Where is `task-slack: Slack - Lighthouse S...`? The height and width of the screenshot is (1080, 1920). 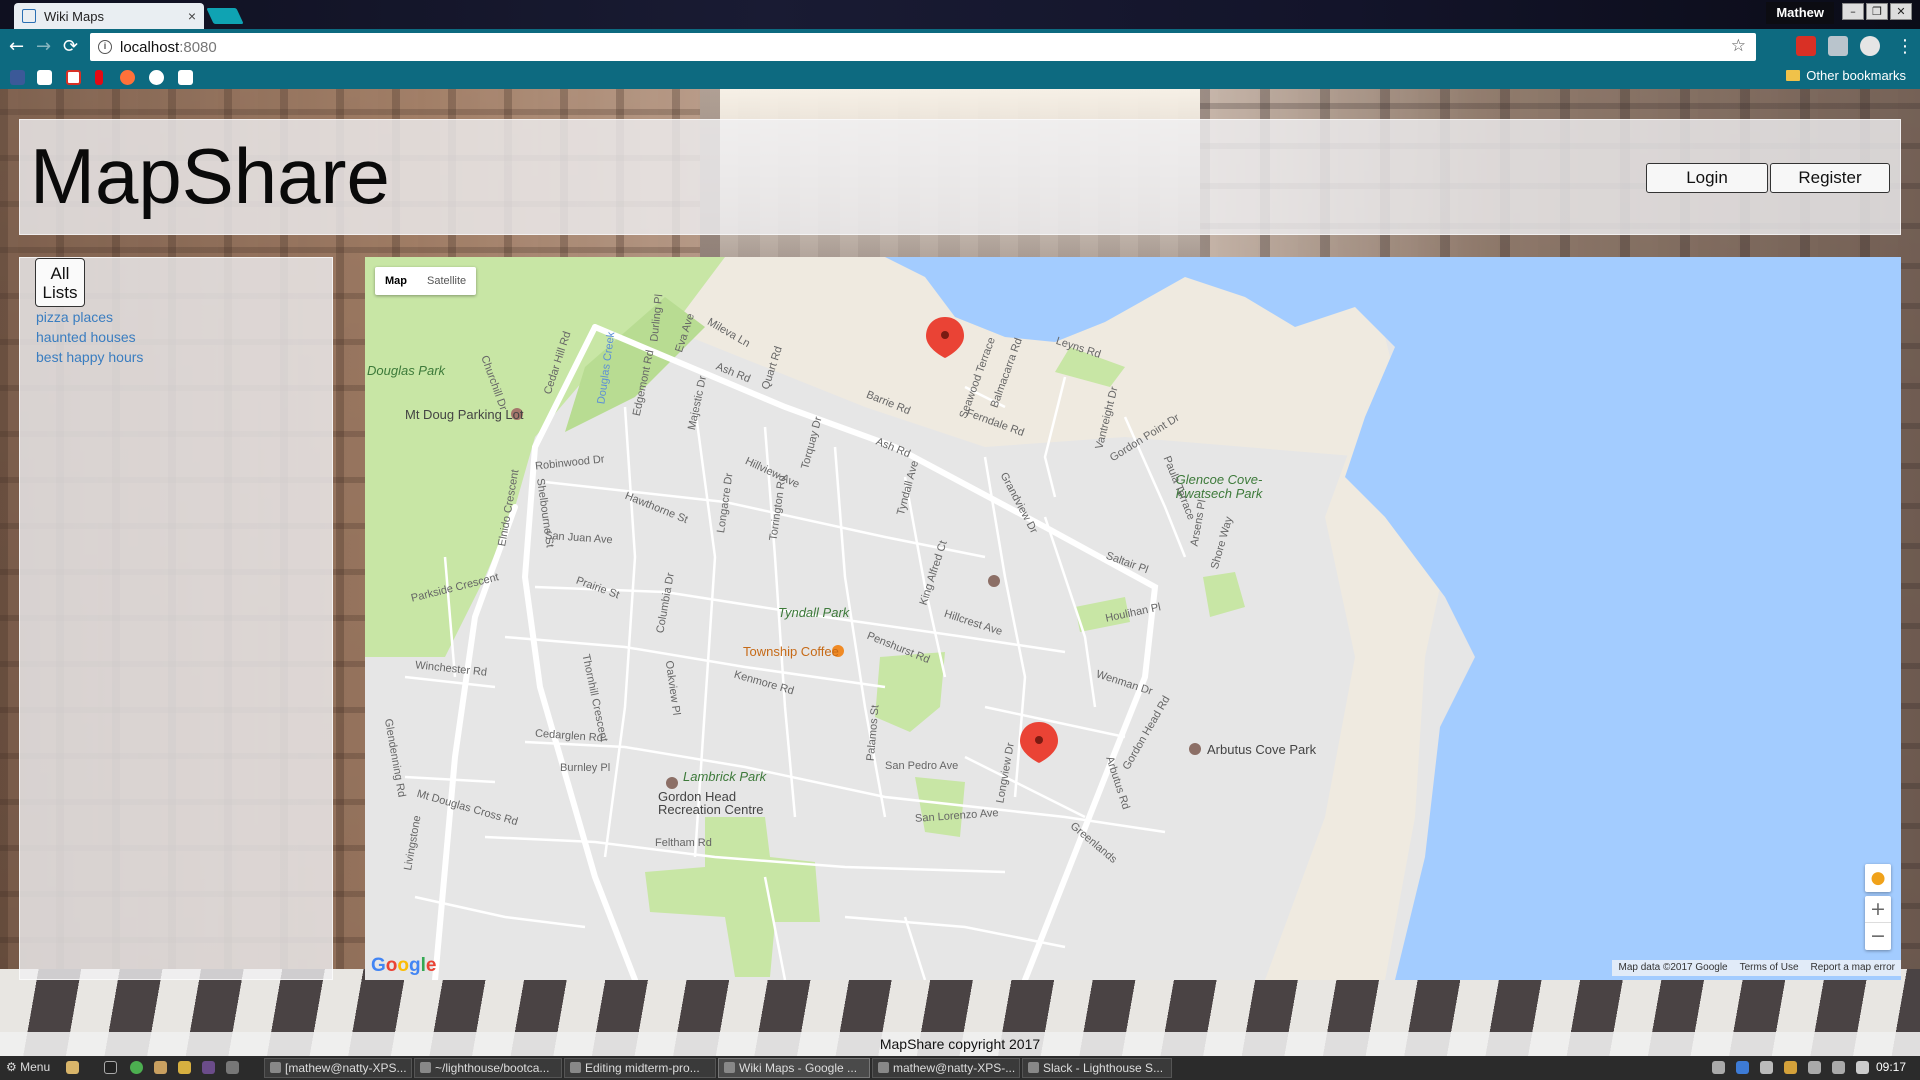 task-slack: Slack - Lighthouse S... is located at coordinates (1097, 1068).